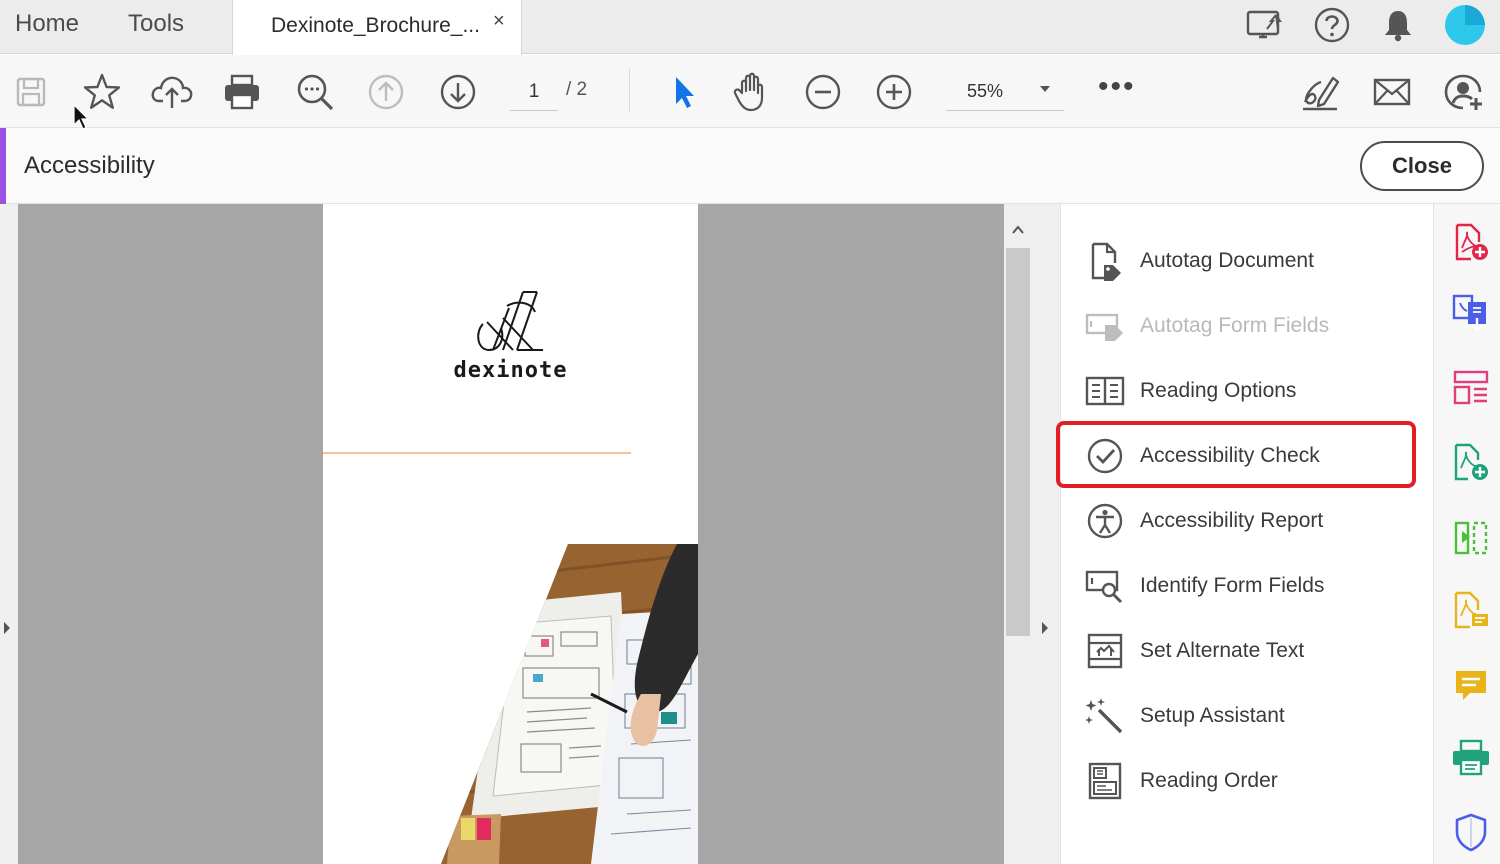 Image resolution: width=1500 pixels, height=864 pixels. What do you see at coordinates (629, 91) in the screenshot?
I see `toolbar-divider` at bounding box center [629, 91].